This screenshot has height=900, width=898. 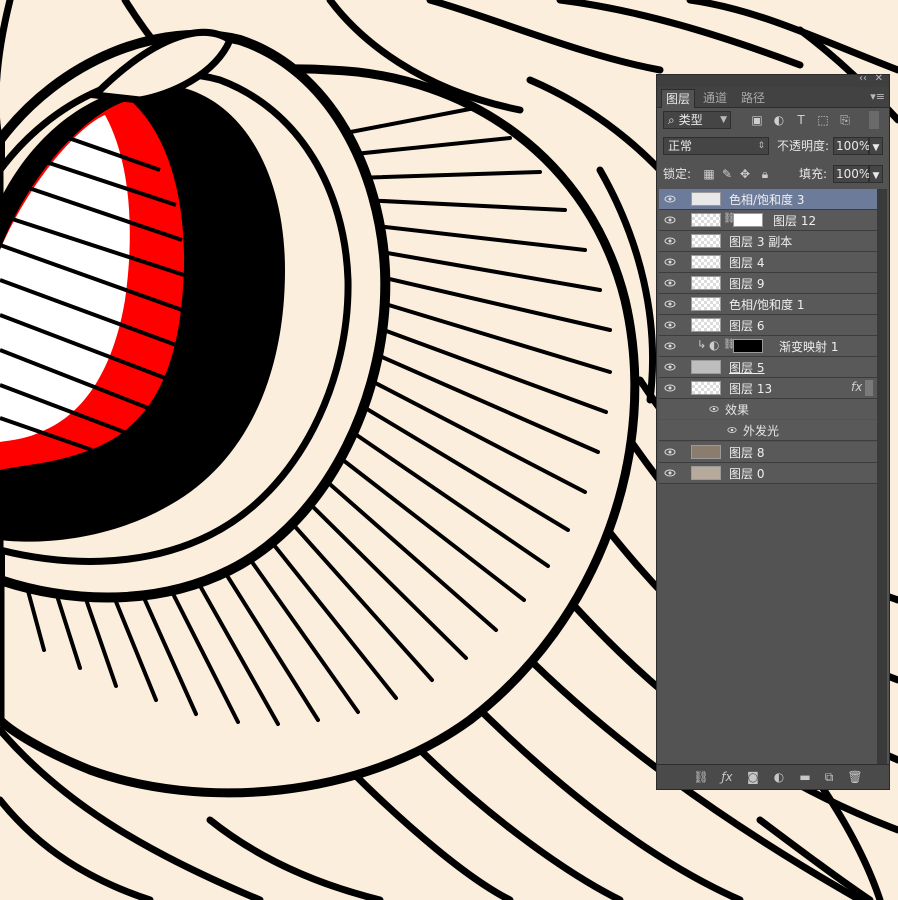 I want to click on tab-channels: 通道, so click(x=715, y=98).